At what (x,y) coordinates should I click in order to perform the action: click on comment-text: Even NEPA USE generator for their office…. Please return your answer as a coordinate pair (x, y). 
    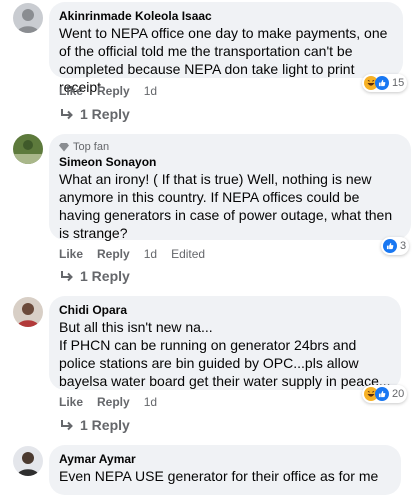
    Looking at the image, I should click on (219, 476).